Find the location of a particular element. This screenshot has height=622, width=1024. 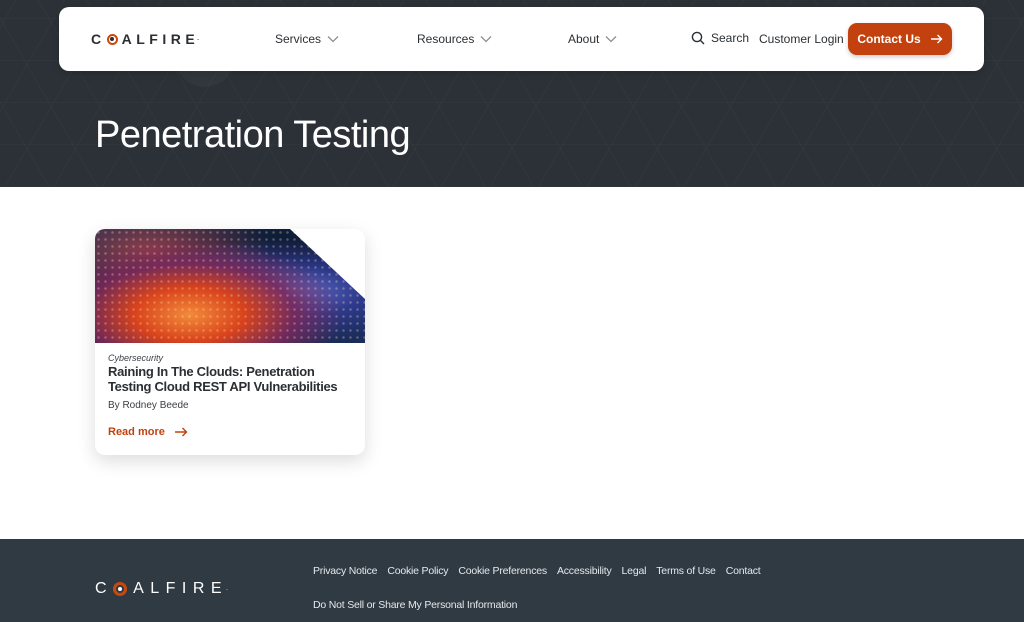

footer-link-legal: Legal is located at coordinates (634, 571).